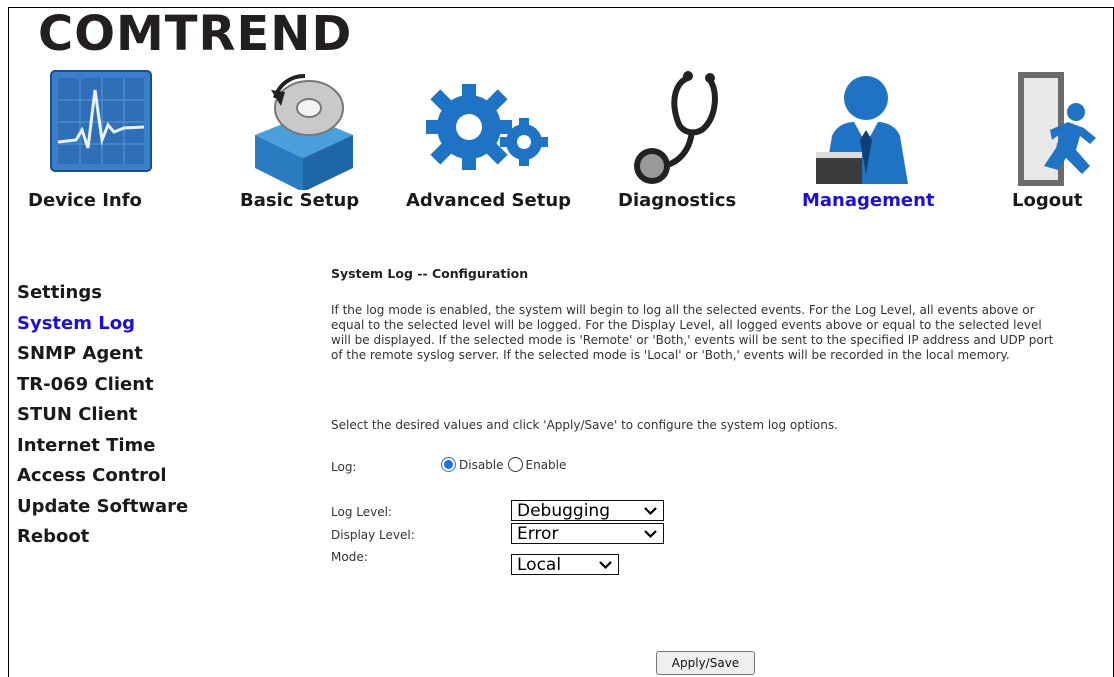  What do you see at coordinates (1047, 200) in the screenshot?
I see `nav-label-logout: Logout` at bounding box center [1047, 200].